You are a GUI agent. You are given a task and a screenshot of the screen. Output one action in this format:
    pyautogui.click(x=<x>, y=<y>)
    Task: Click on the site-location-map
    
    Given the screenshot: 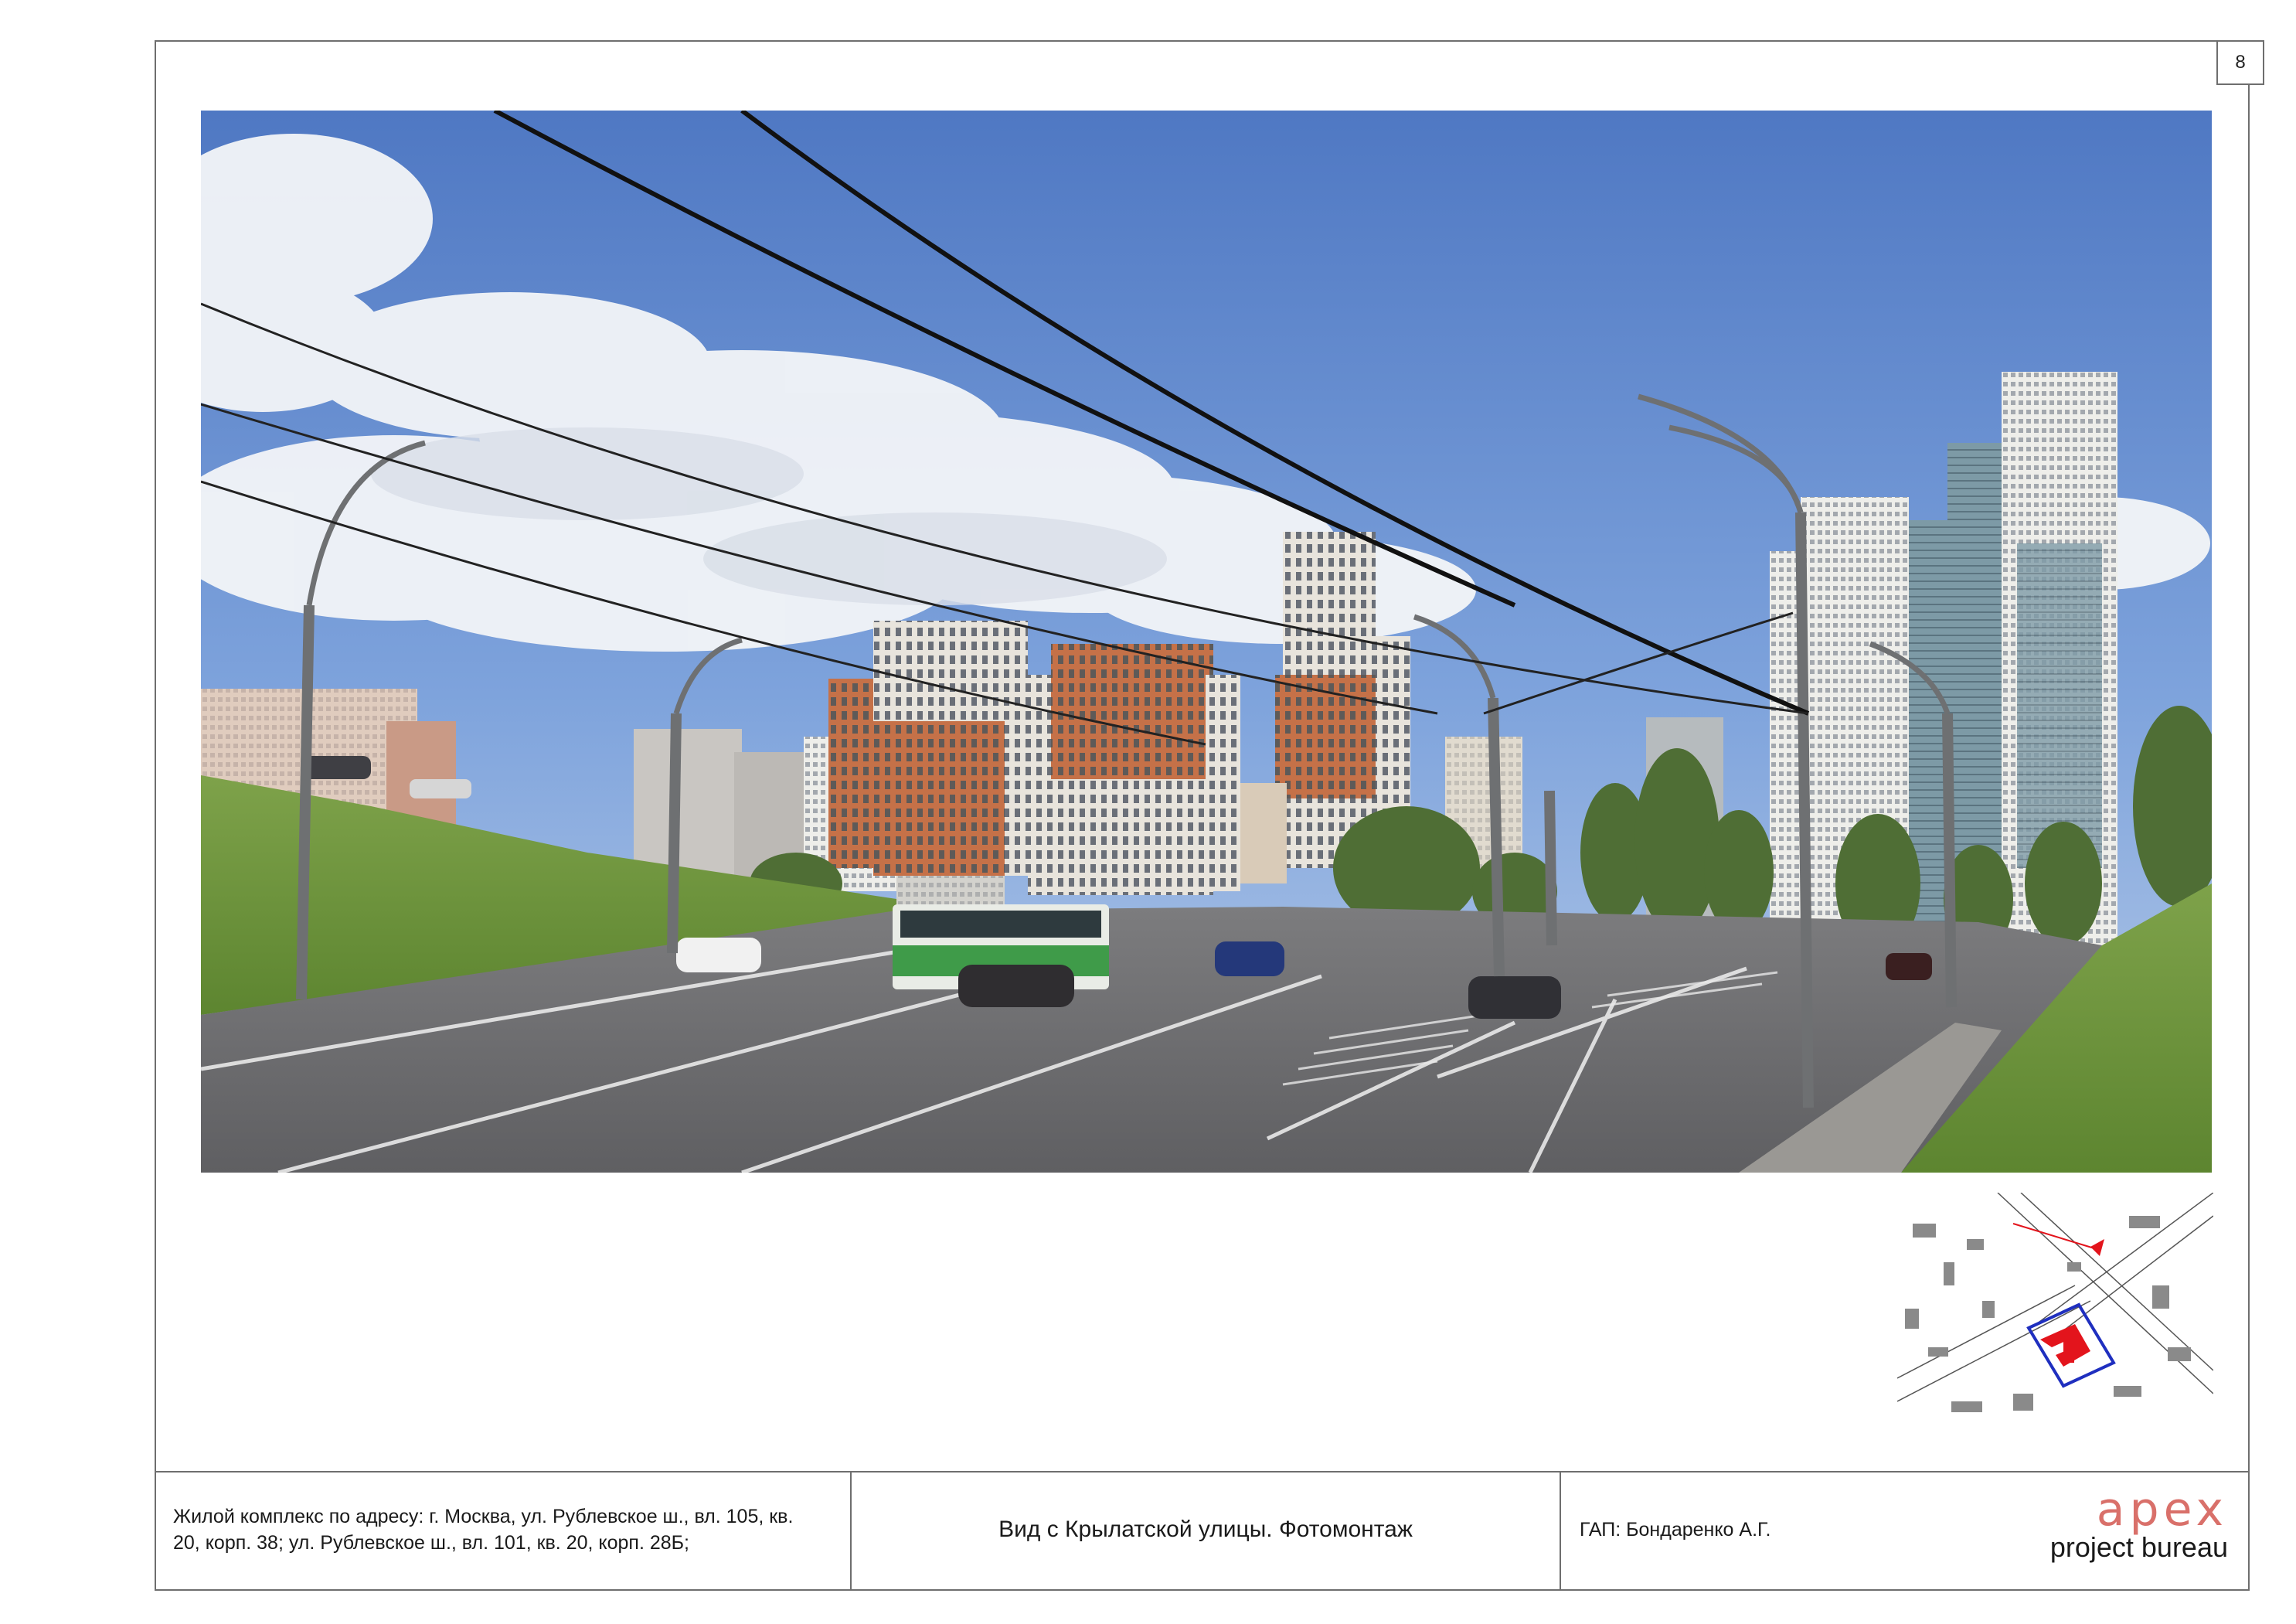 What is the action you would take?
    pyautogui.click(x=2055, y=1313)
    